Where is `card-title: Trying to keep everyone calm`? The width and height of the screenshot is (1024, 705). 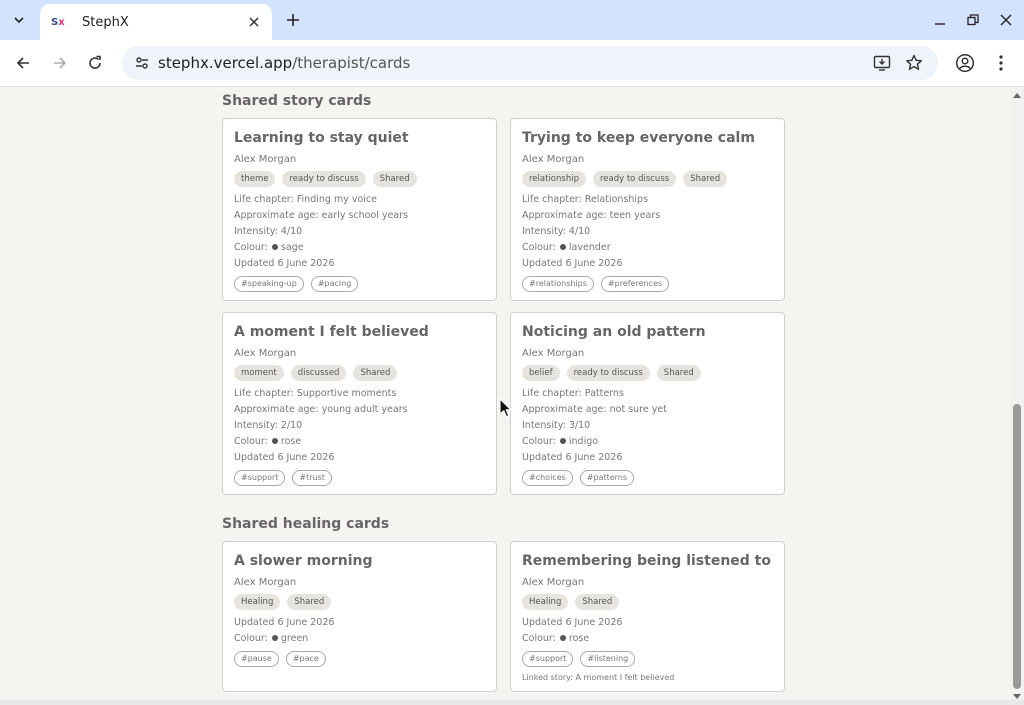
card-title: Trying to keep everyone calm is located at coordinates (638, 138).